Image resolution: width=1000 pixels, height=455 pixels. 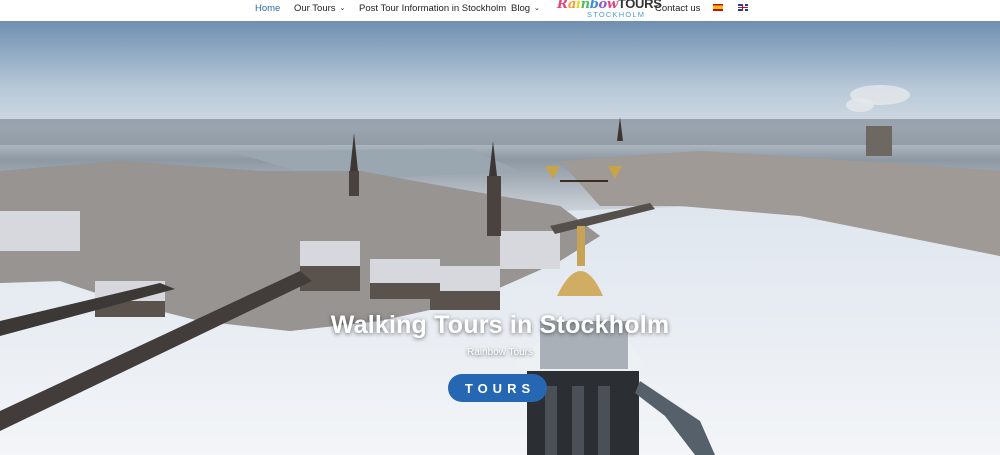 I want to click on nav-item-blog-label: Blog, so click(x=521, y=8).